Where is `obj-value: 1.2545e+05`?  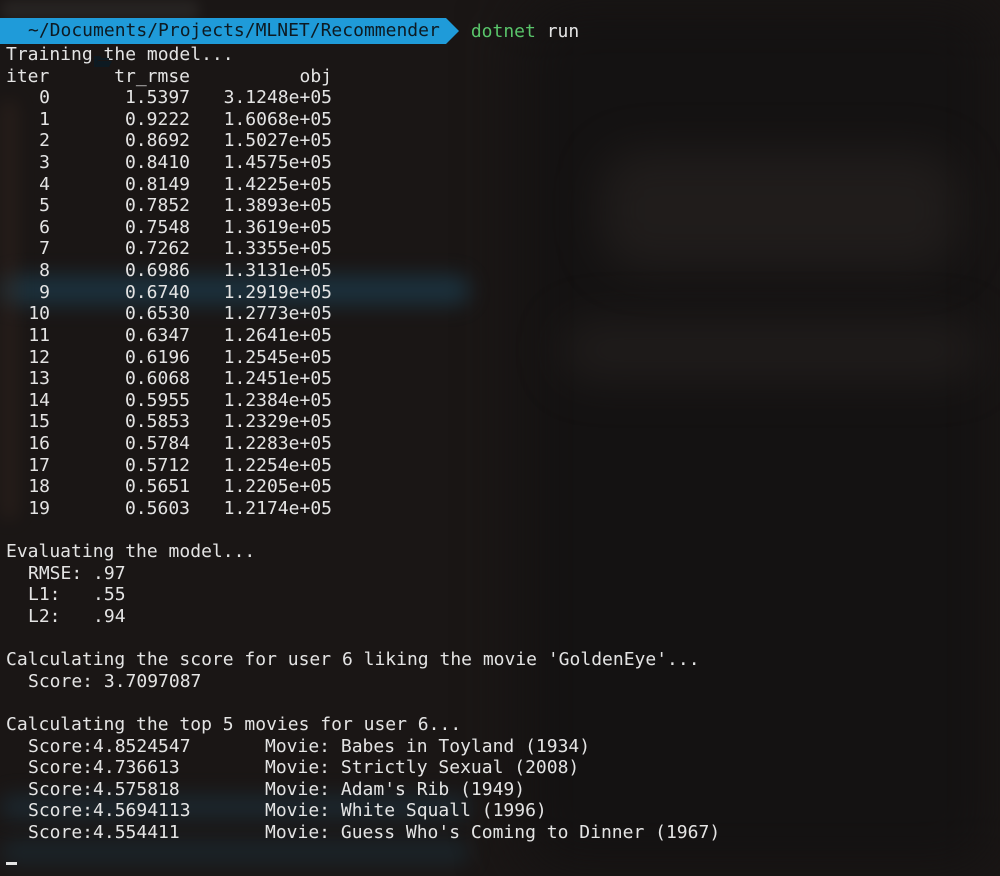 obj-value: 1.2545e+05 is located at coordinates (277, 357).